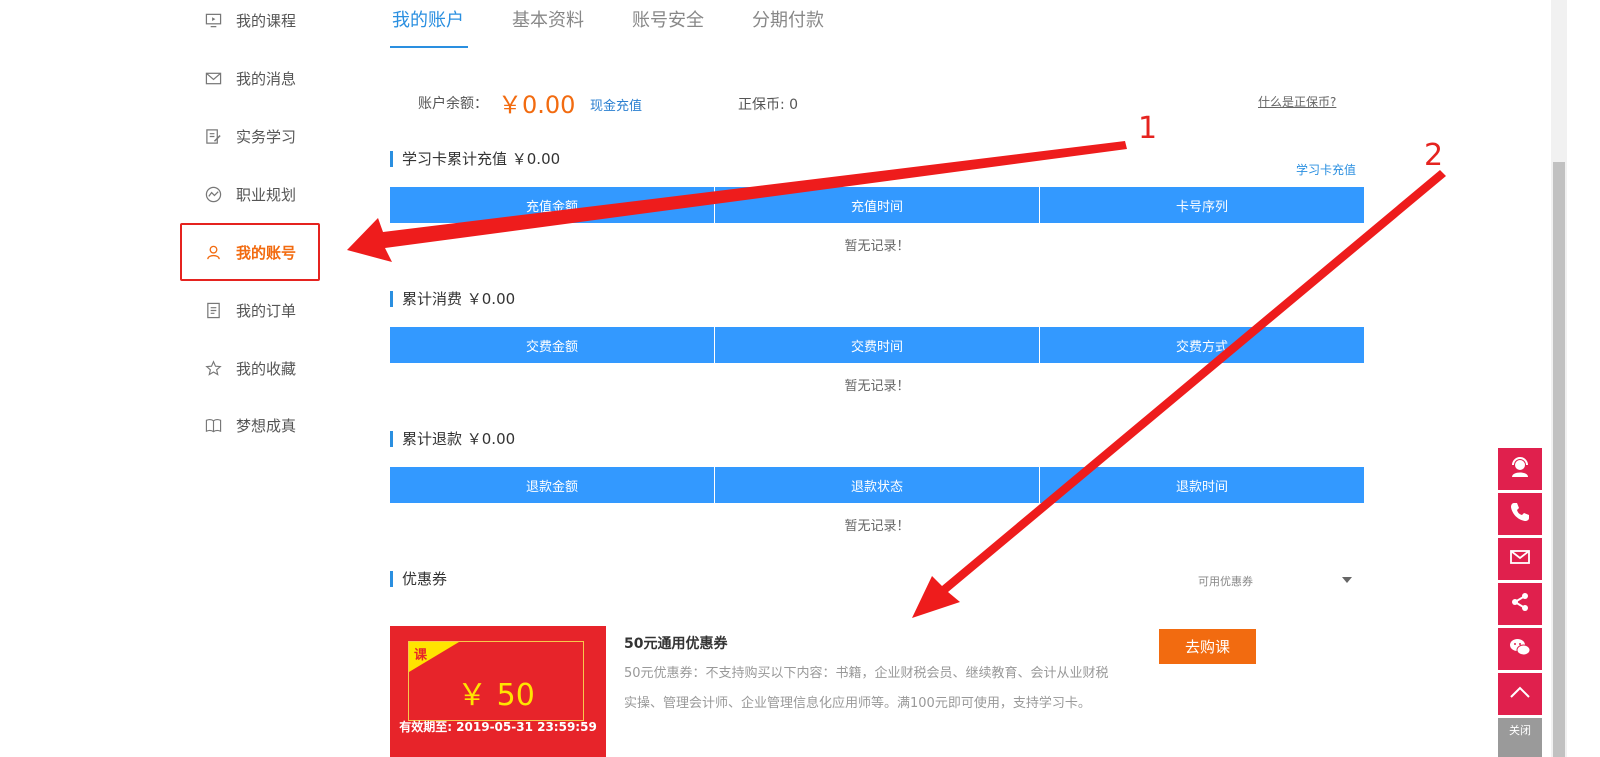  I want to click on back-to-top-icon, so click(1520, 694).